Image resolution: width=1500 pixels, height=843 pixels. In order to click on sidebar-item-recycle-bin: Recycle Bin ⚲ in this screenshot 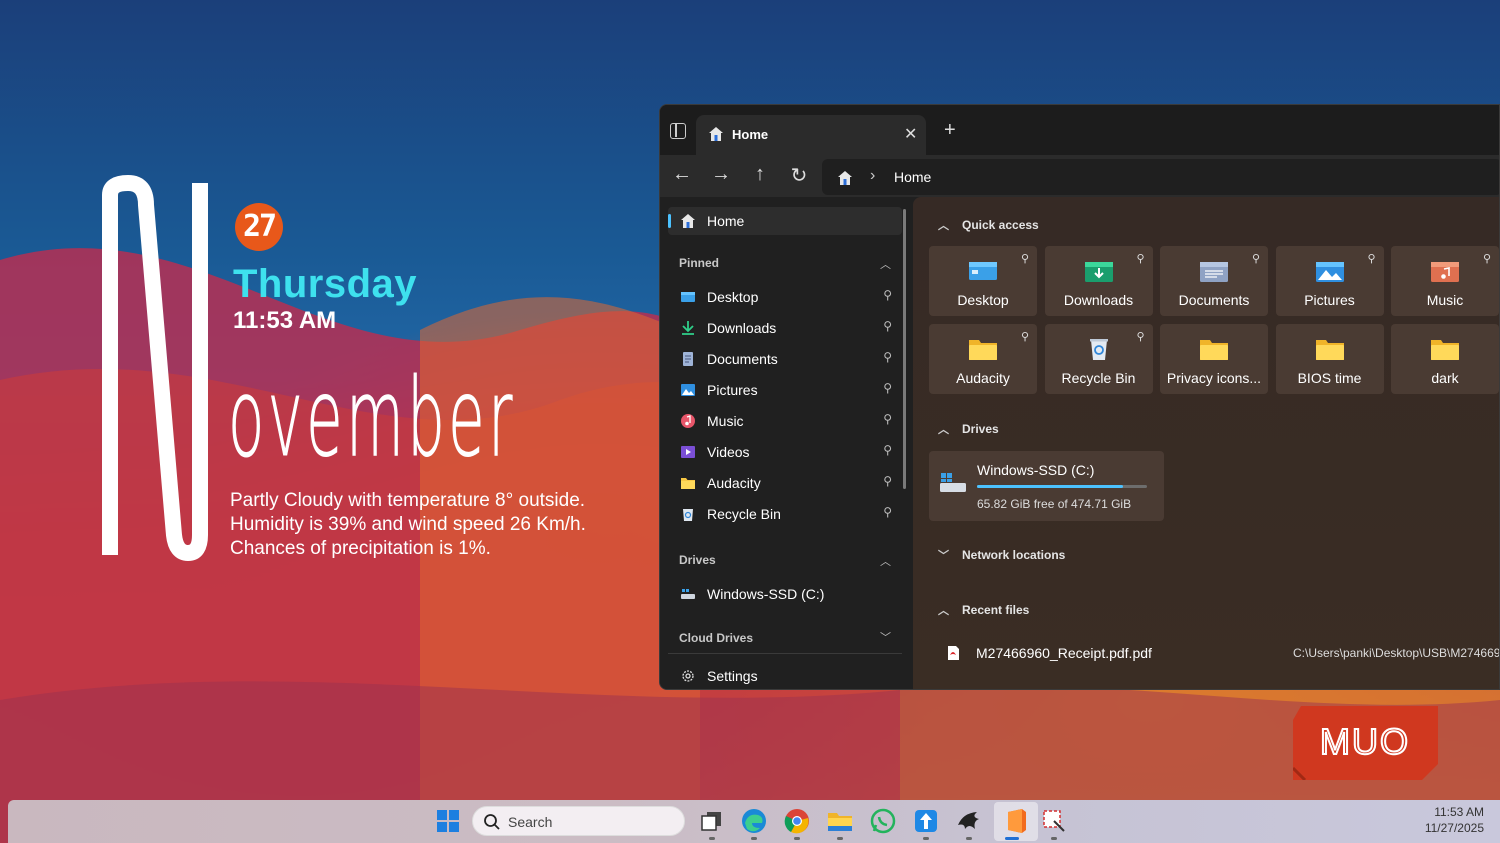, I will do `click(785, 514)`.